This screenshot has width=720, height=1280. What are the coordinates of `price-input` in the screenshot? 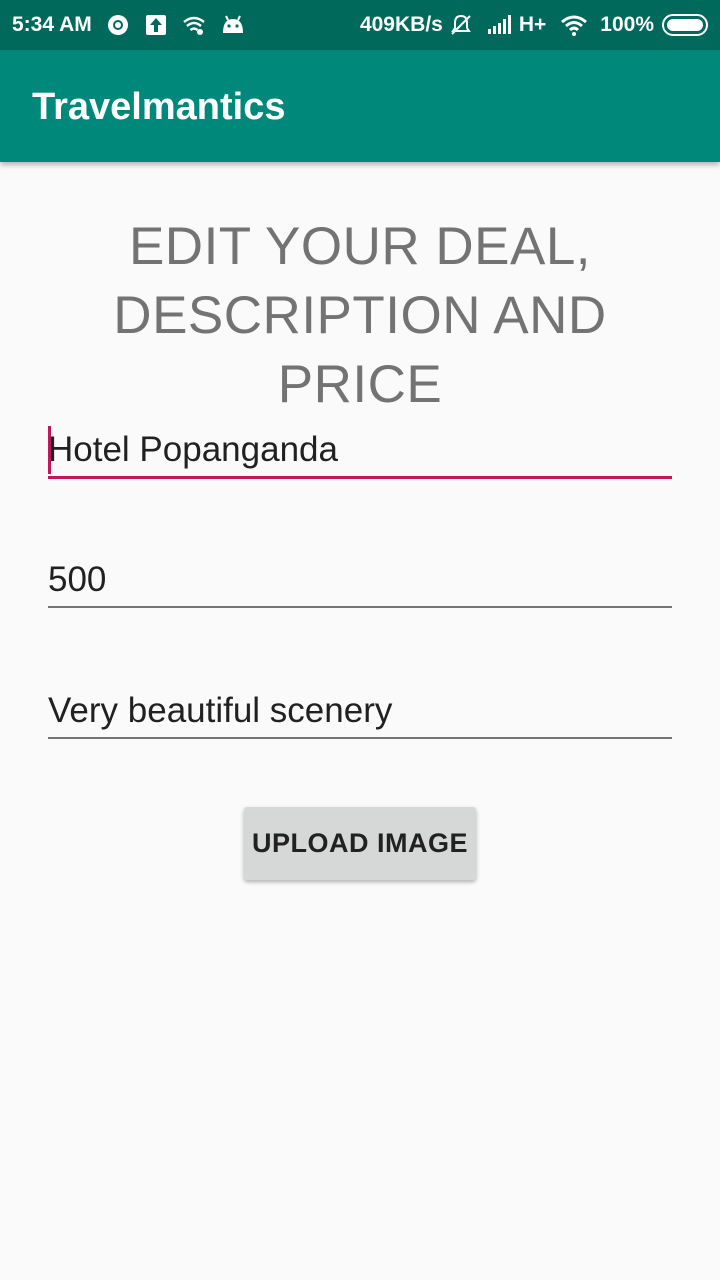 It's located at (360, 580).